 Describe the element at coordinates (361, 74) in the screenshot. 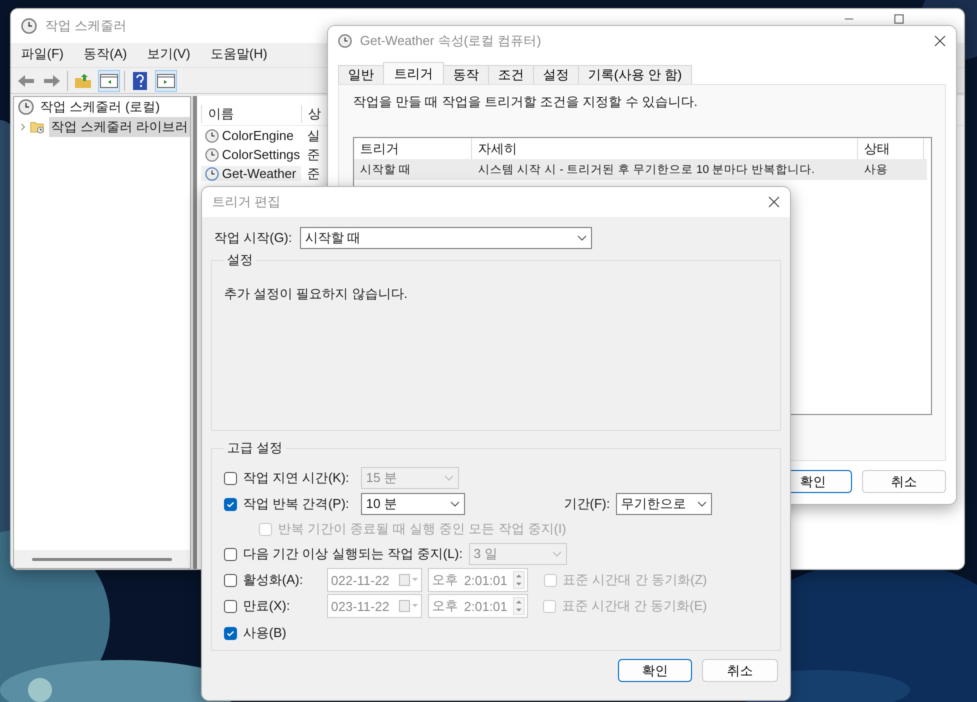

I see `tab: 일반` at that location.